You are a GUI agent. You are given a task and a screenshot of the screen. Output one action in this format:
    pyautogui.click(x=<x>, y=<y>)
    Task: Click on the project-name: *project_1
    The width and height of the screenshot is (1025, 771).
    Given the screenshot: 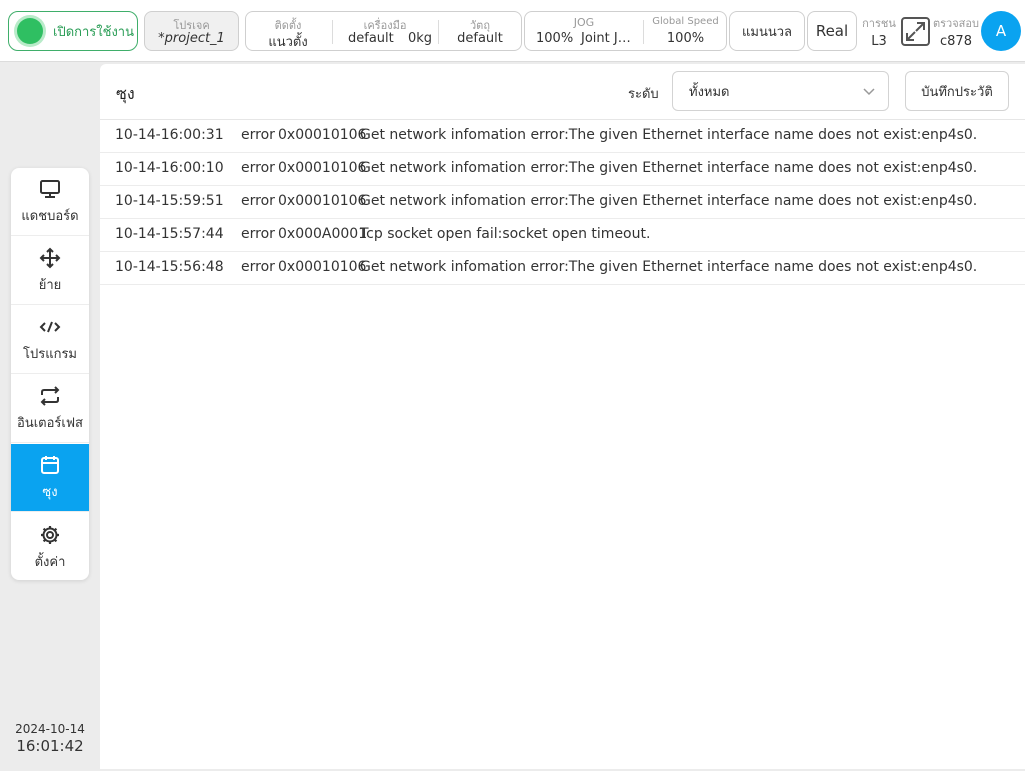 What is the action you would take?
    pyautogui.click(x=191, y=38)
    